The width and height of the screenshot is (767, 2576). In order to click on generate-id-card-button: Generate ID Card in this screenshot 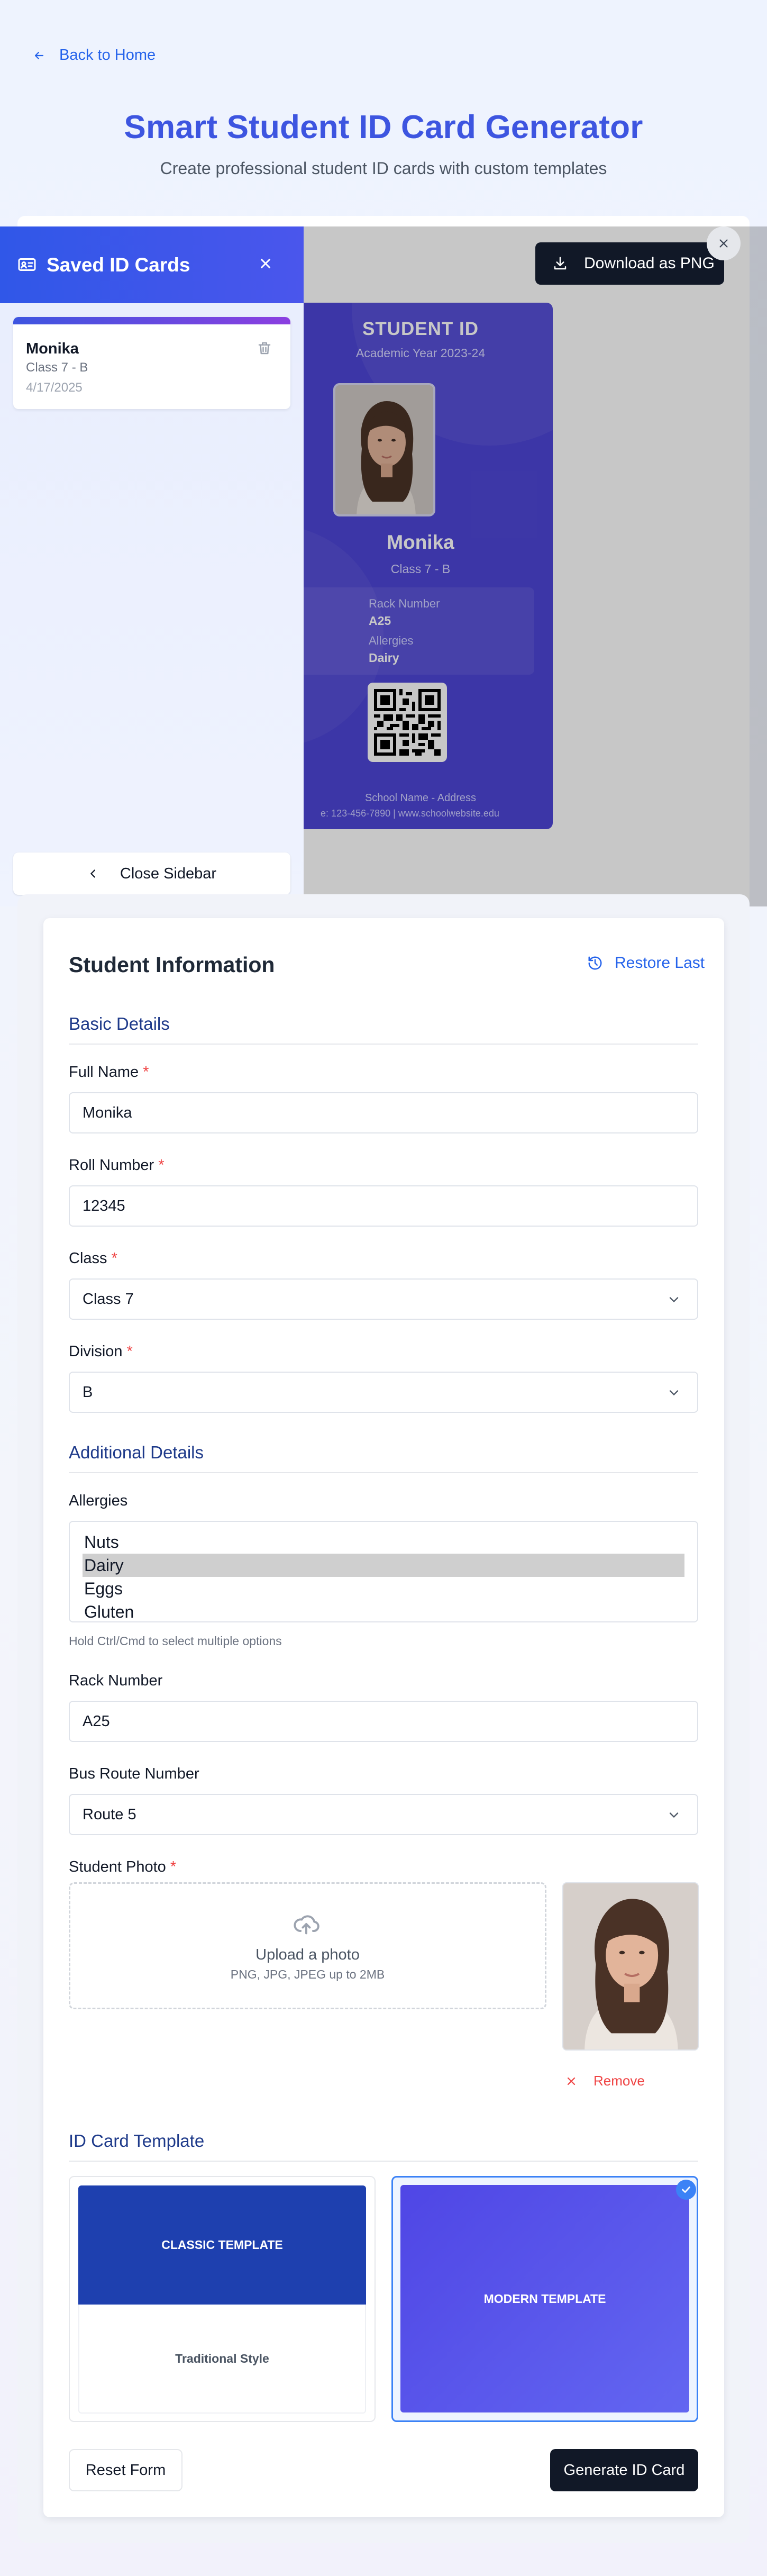, I will do `click(624, 2470)`.